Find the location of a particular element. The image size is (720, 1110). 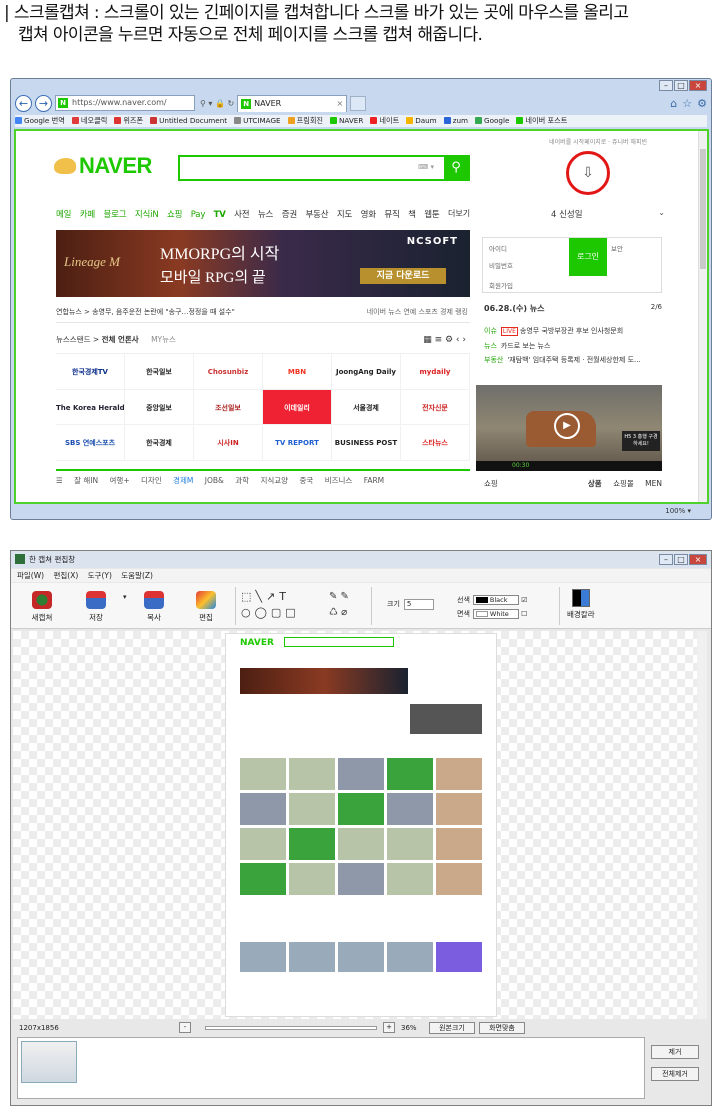

fav-item: UTCIMAGE is located at coordinates (257, 121).